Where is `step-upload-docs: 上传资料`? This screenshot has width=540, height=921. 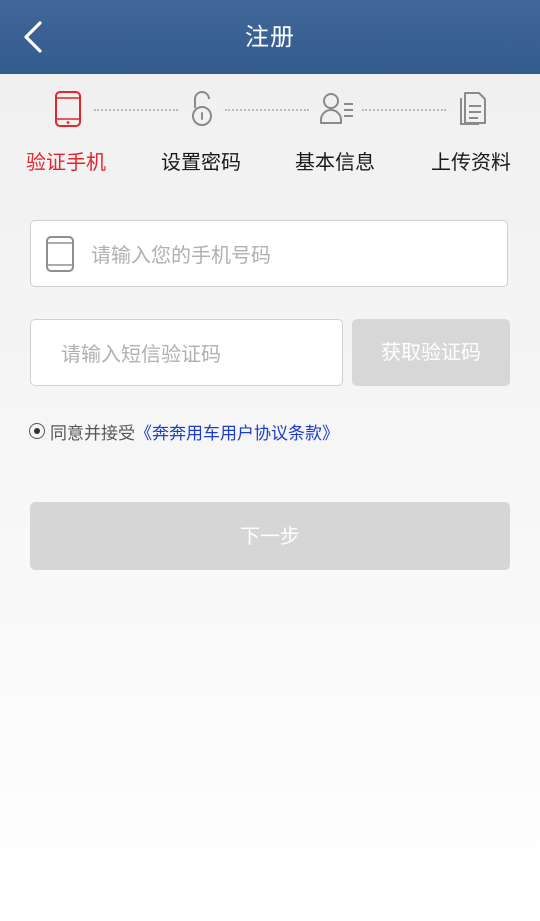 step-upload-docs: 上传资料 is located at coordinates (471, 162).